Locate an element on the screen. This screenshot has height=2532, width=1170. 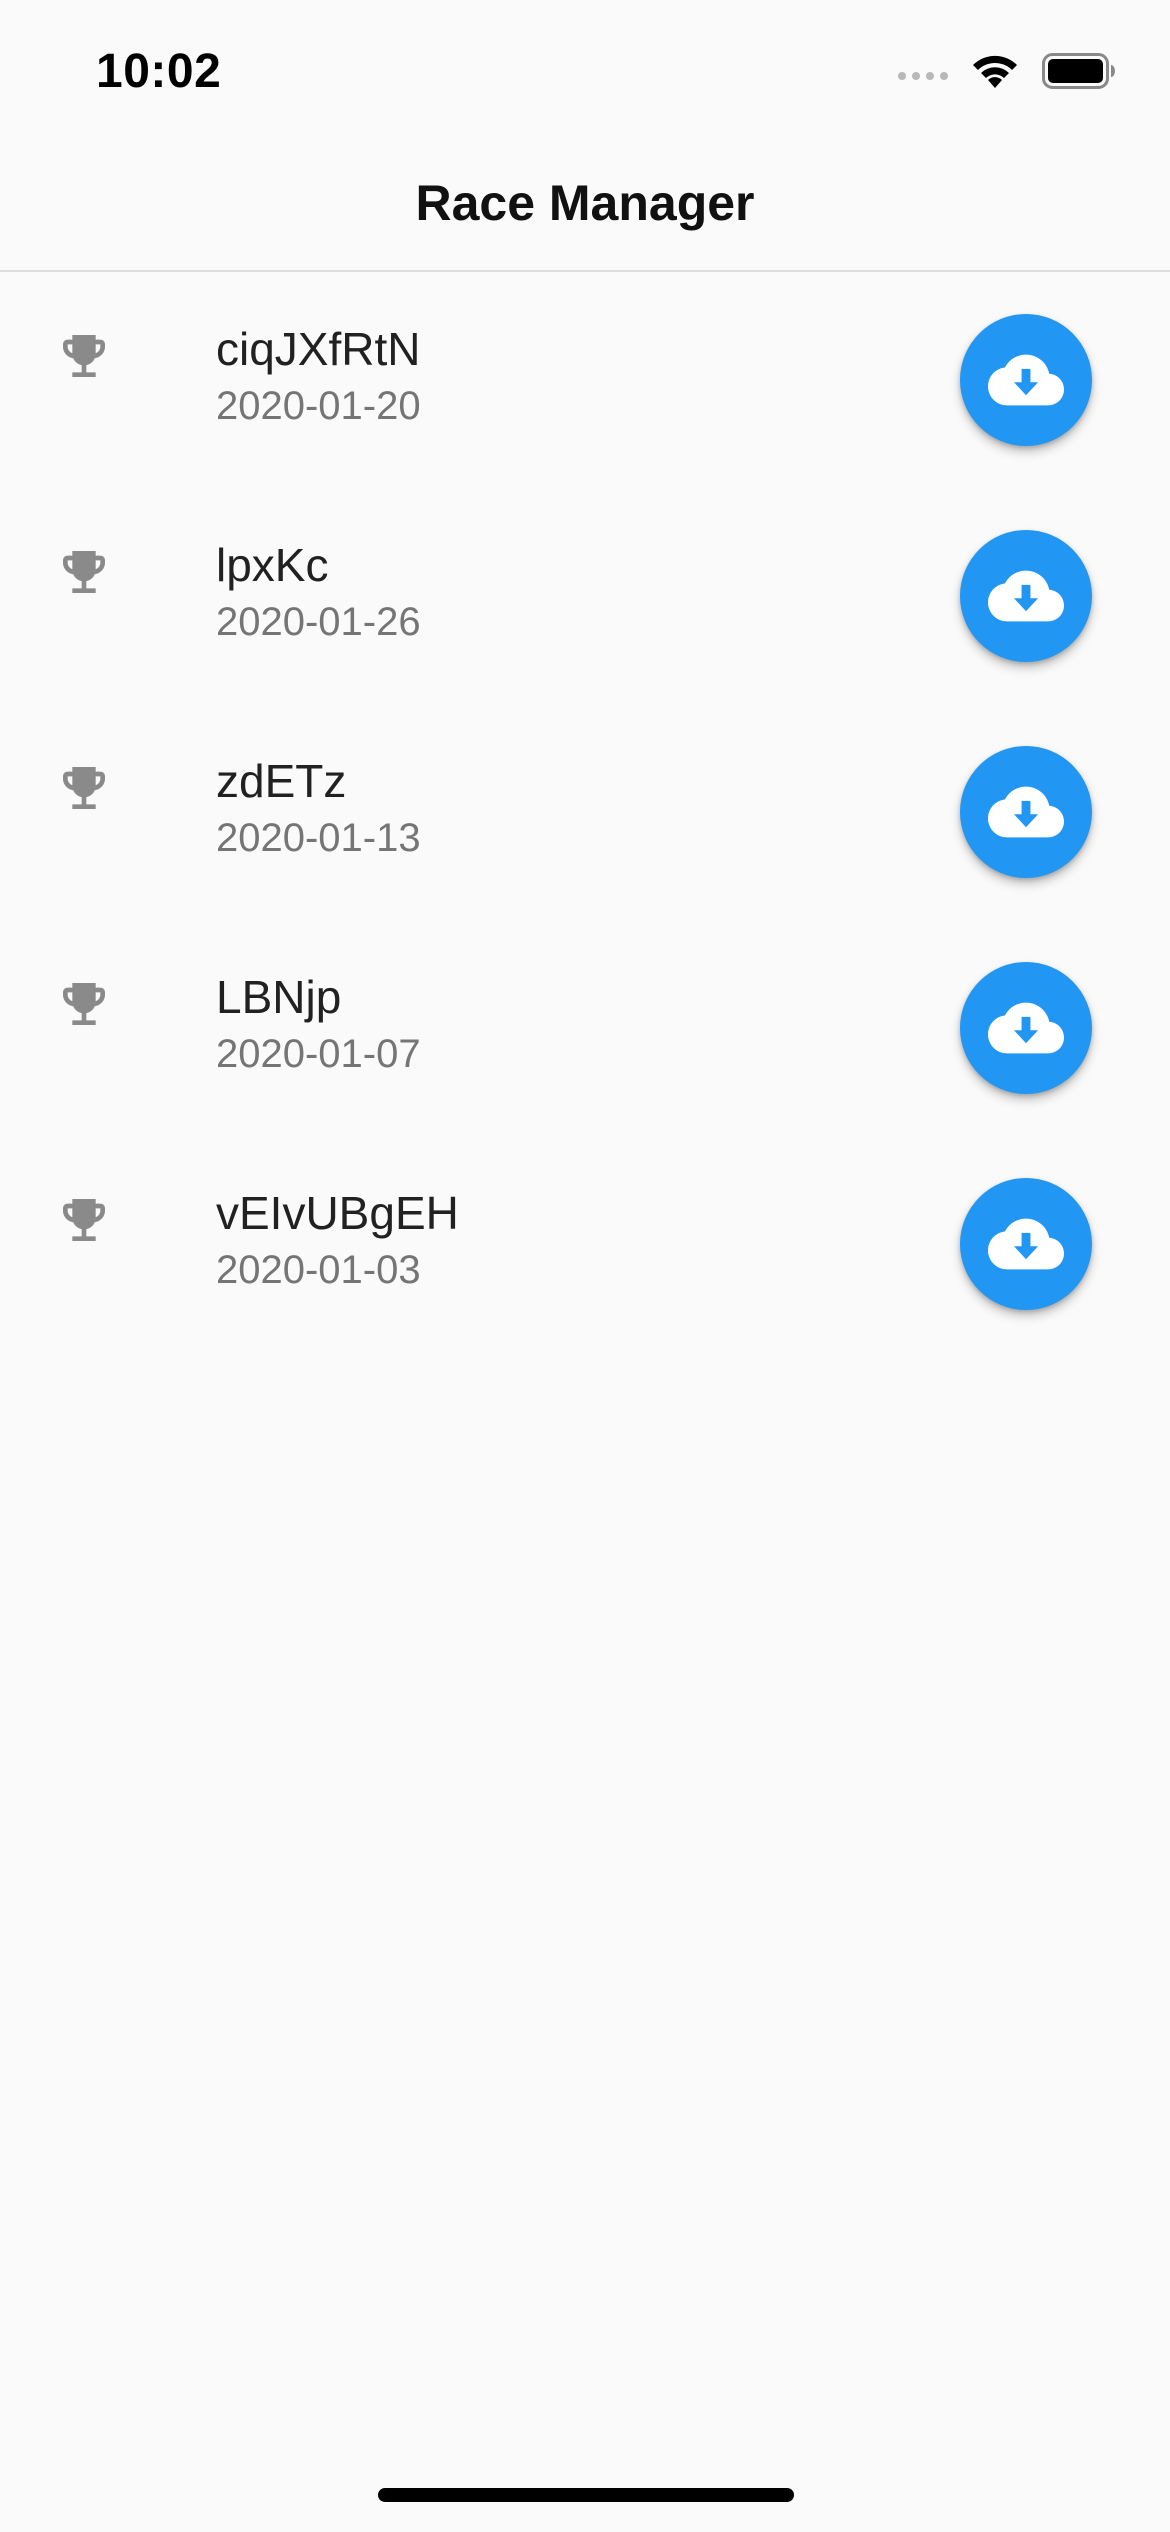
race-list-item: zdETz 2020-01-13 is located at coordinates (585, 812).